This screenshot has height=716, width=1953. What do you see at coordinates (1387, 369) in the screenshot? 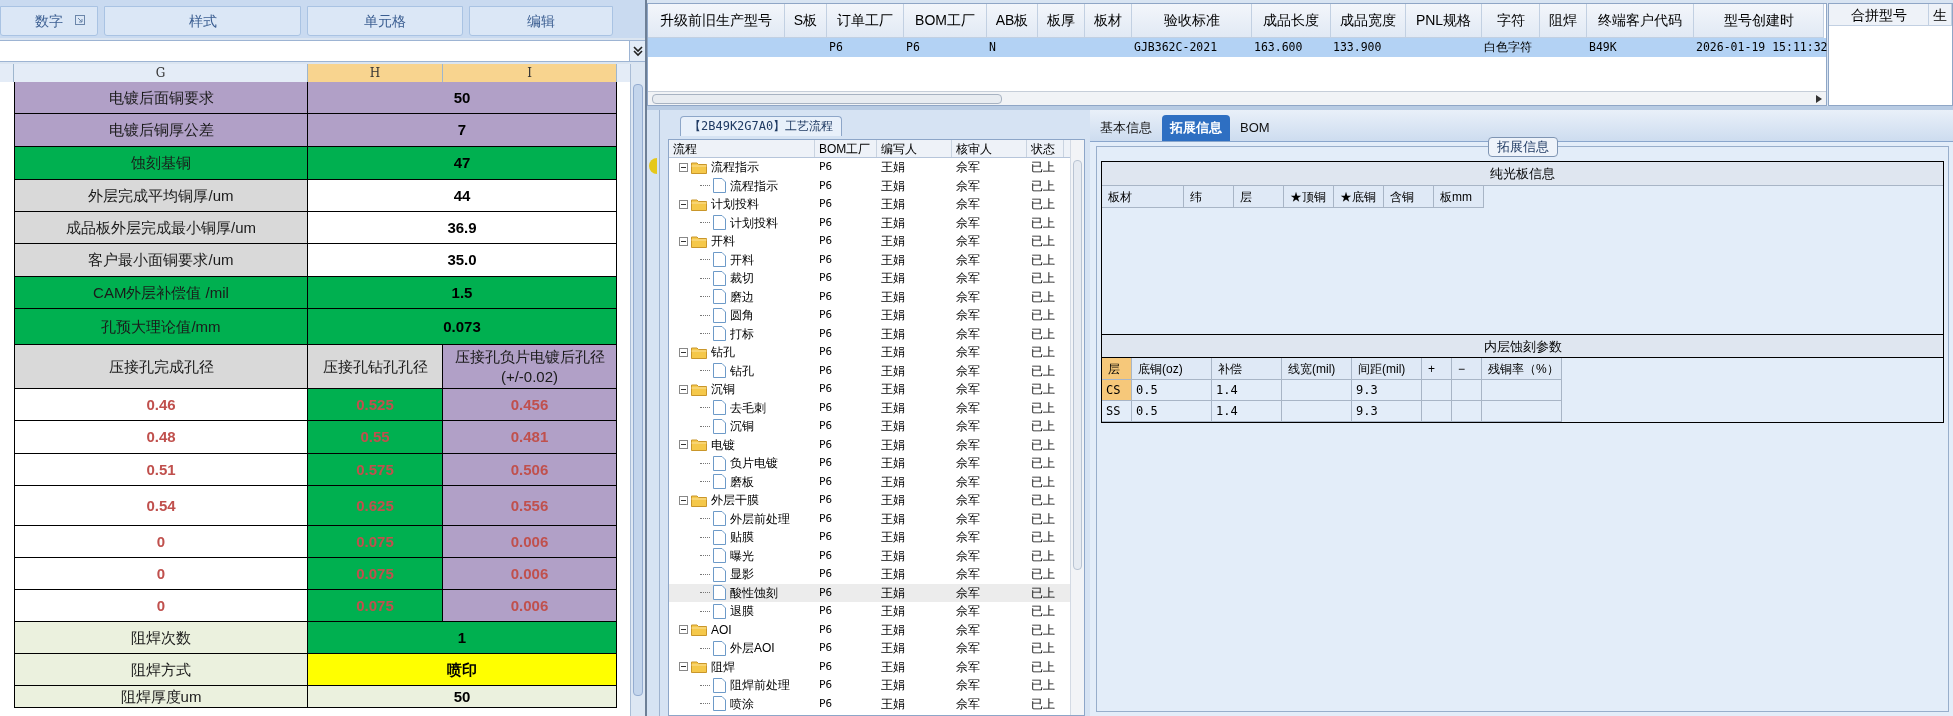
I see `column-header: 间距(mil)` at bounding box center [1387, 369].